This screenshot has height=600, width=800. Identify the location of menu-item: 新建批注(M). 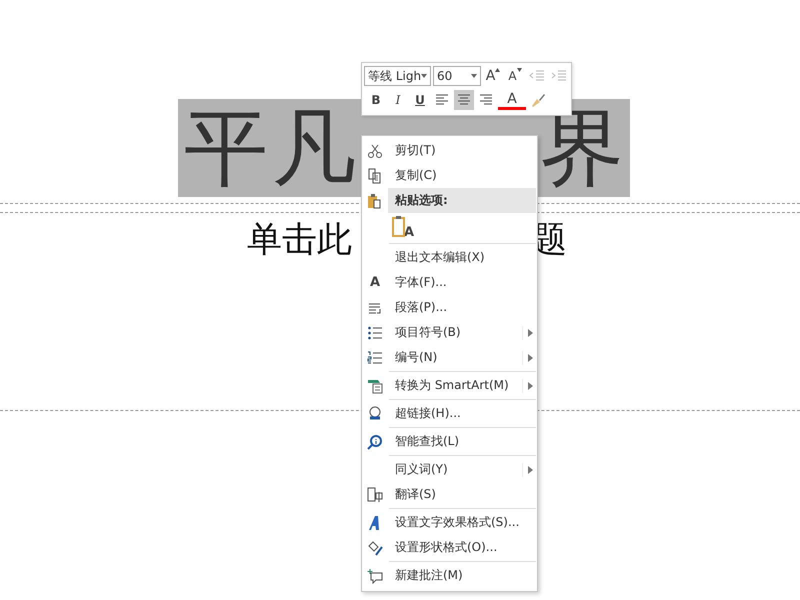
(449, 574).